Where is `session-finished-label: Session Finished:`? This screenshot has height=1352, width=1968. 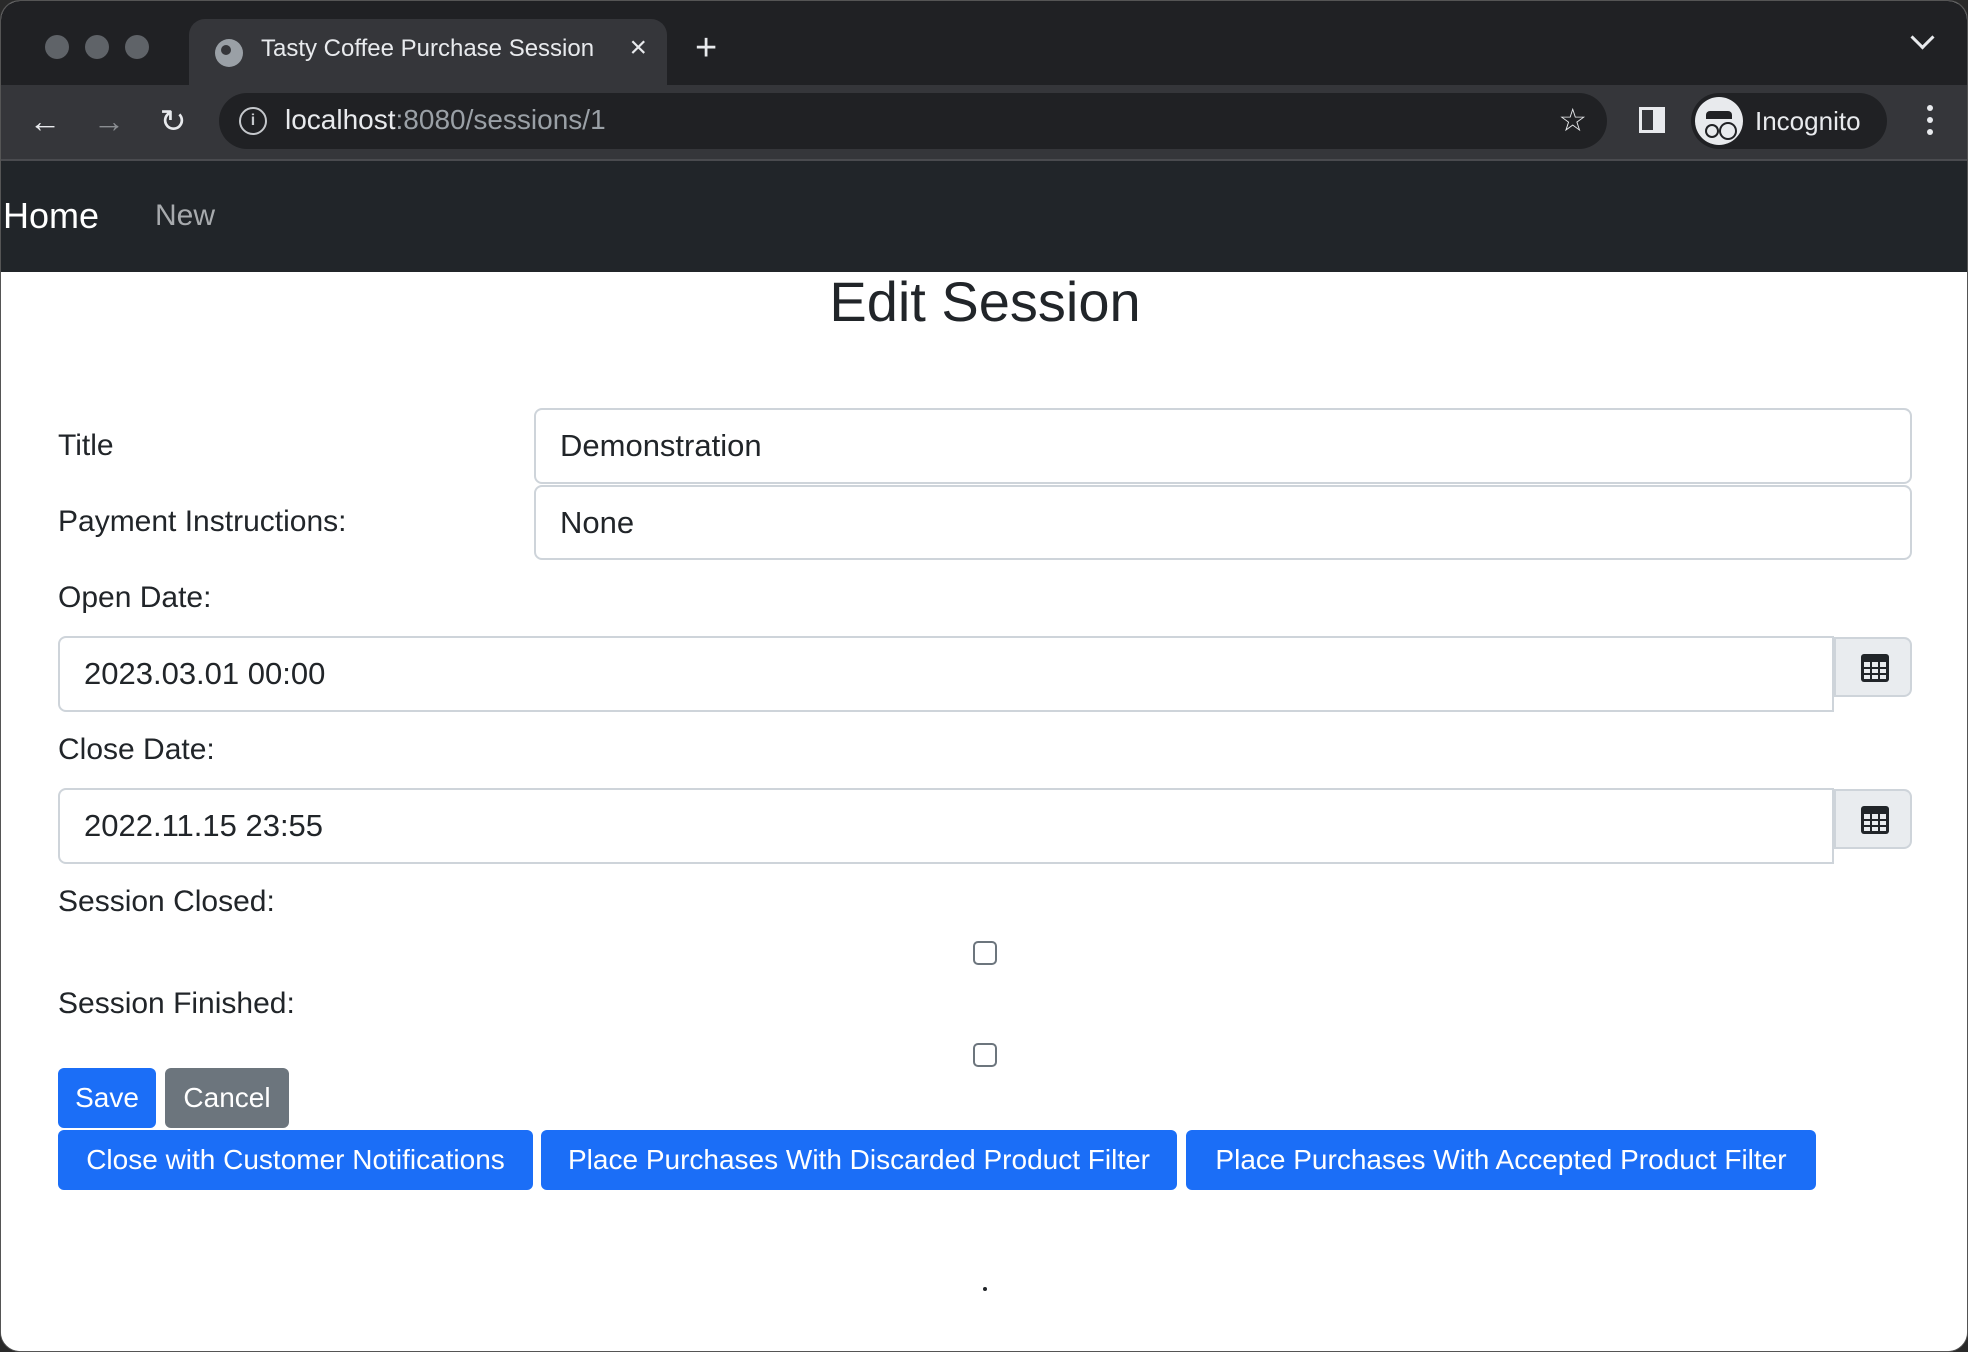 session-finished-label: Session Finished: is located at coordinates (176, 1003).